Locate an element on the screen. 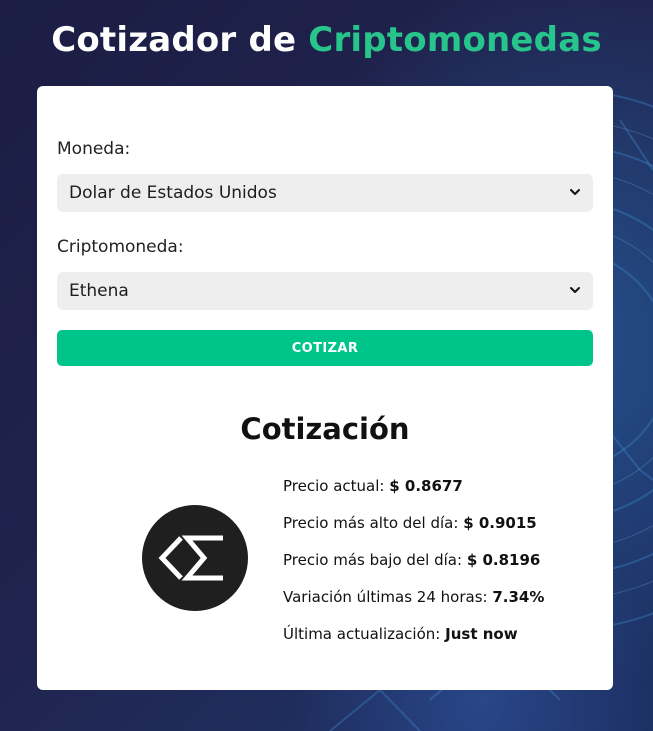 The height and width of the screenshot is (731, 653). price-high-row: Precio más alto del día: $ 0.9015 is located at coordinates (413, 530).